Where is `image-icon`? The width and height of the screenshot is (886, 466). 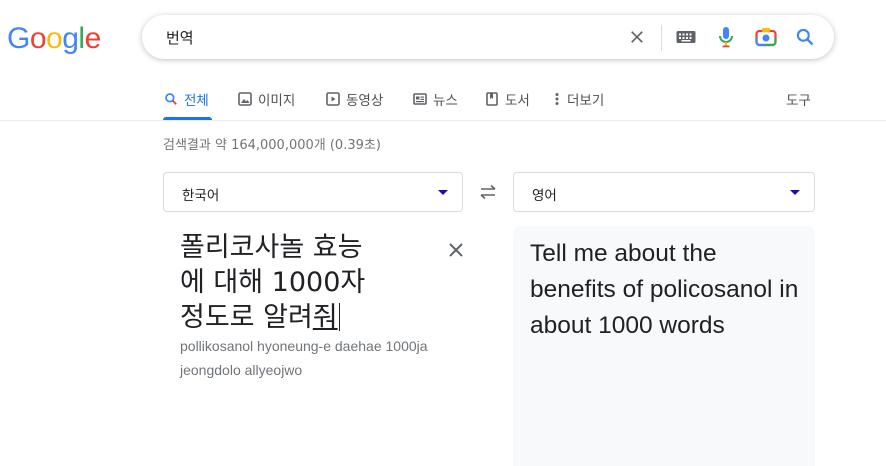
image-icon is located at coordinates (245, 99).